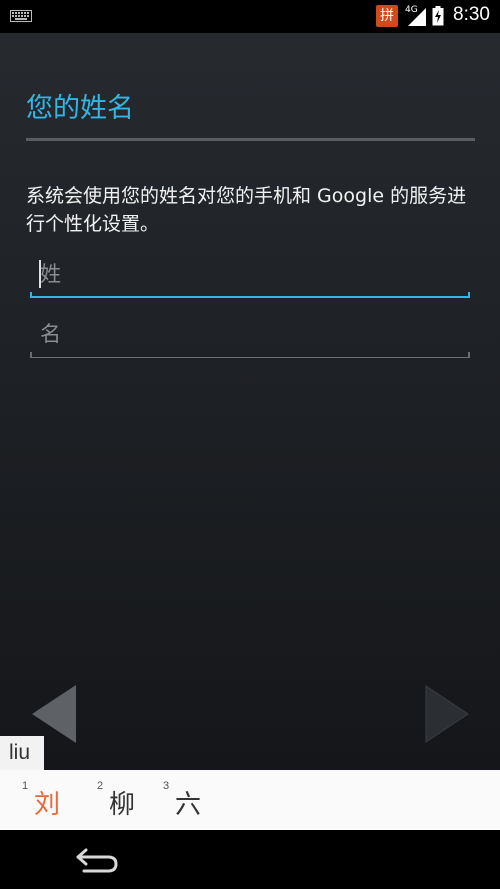 The width and height of the screenshot is (500, 889). Describe the element at coordinates (250, 859) in the screenshot. I see `system-navigation-bar` at that location.